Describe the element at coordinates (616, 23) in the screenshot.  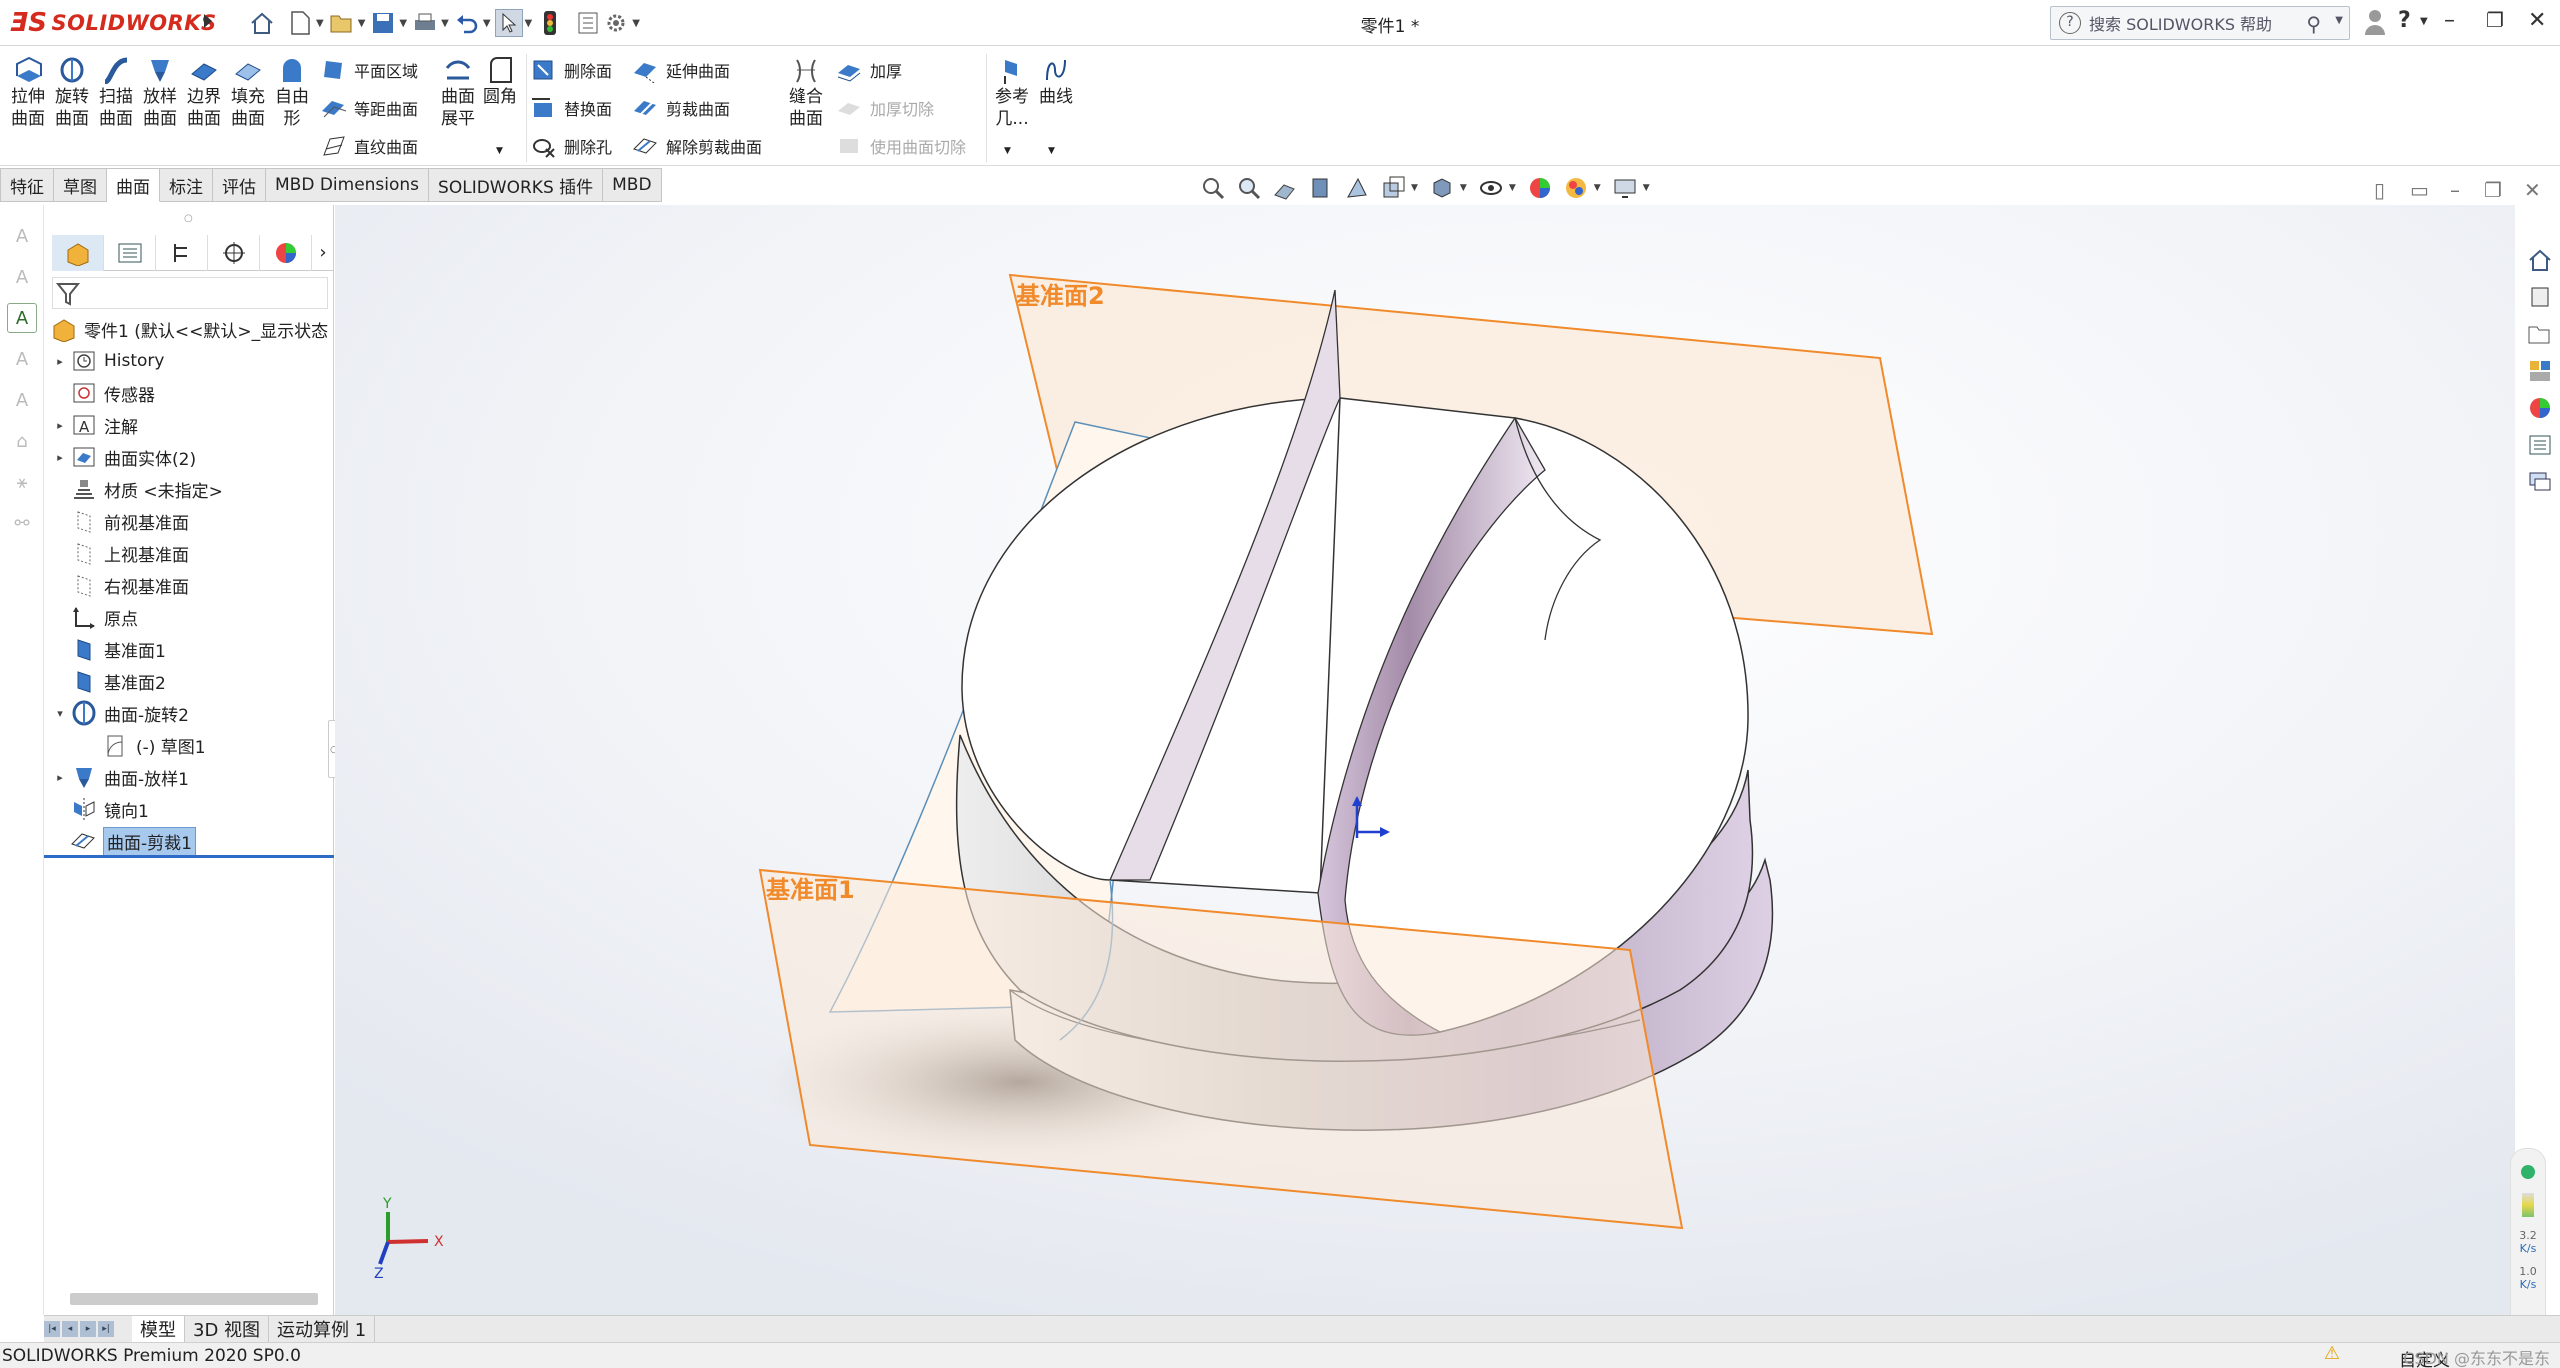
I see `options-gear-icon` at that location.